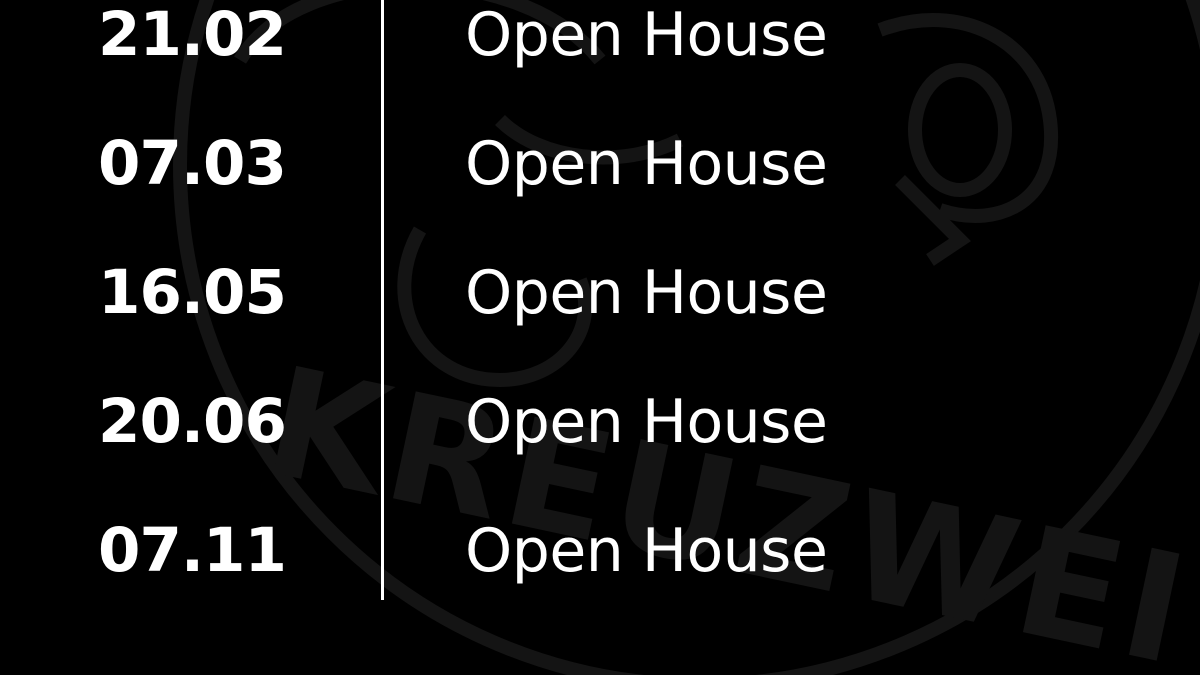  Describe the element at coordinates (192, 292) in the screenshot. I see `event-date: 16.05` at that location.